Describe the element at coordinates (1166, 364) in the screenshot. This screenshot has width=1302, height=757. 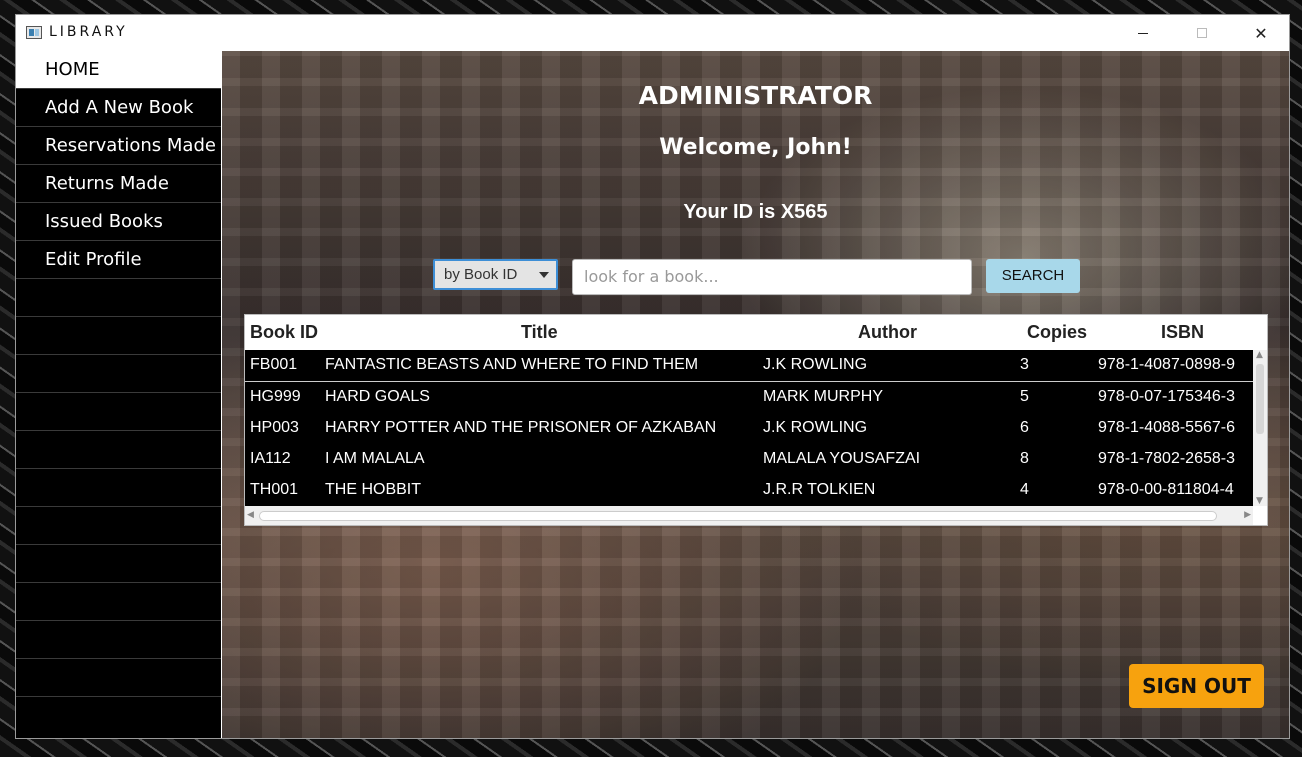
I see `cell-isbn: 978-1-4087-0898-9` at that location.